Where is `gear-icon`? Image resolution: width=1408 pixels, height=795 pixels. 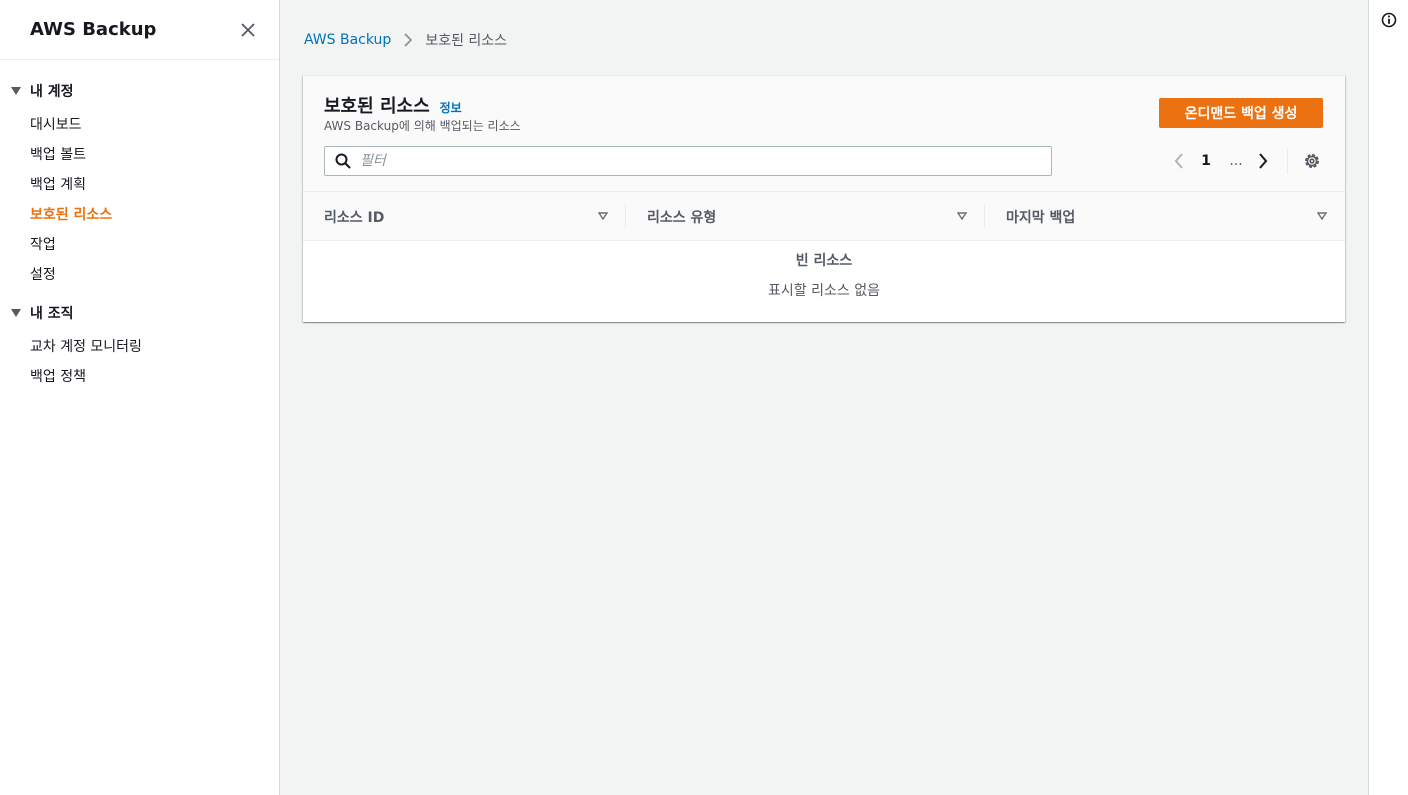
gear-icon is located at coordinates (1312, 161).